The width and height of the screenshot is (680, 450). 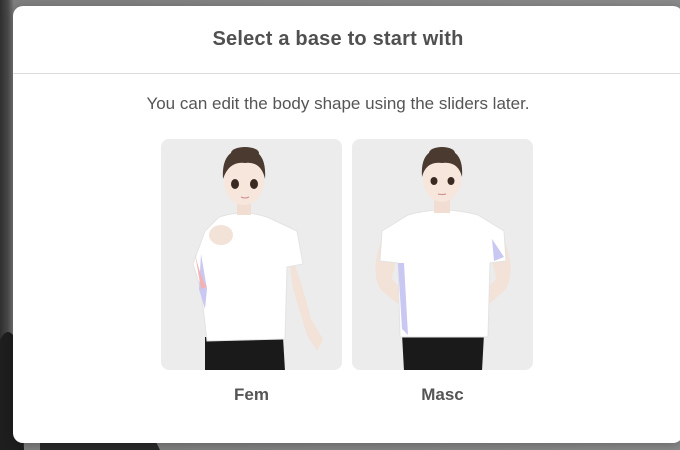 I want to click on masc-preview-card, so click(x=442, y=254).